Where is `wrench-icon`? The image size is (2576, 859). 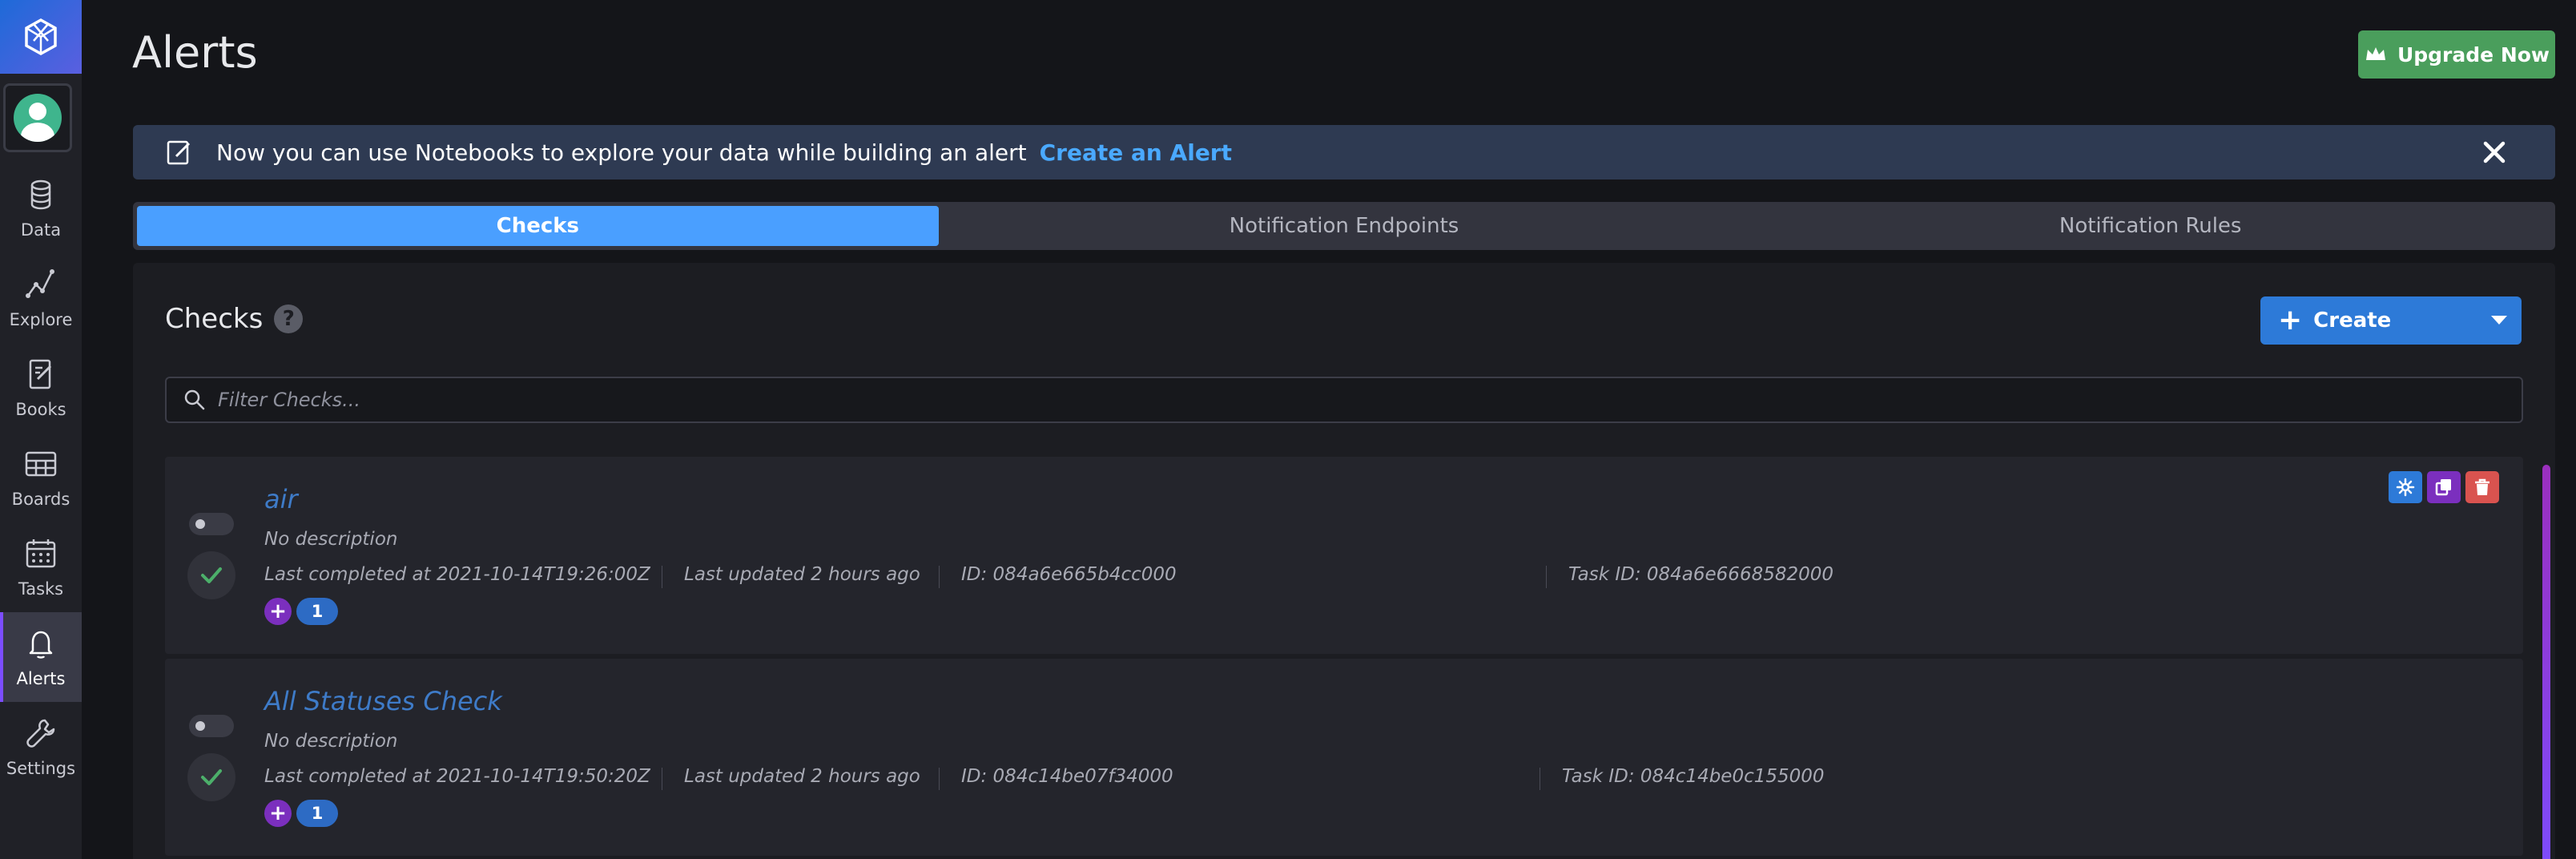
wrench-icon is located at coordinates (40, 733).